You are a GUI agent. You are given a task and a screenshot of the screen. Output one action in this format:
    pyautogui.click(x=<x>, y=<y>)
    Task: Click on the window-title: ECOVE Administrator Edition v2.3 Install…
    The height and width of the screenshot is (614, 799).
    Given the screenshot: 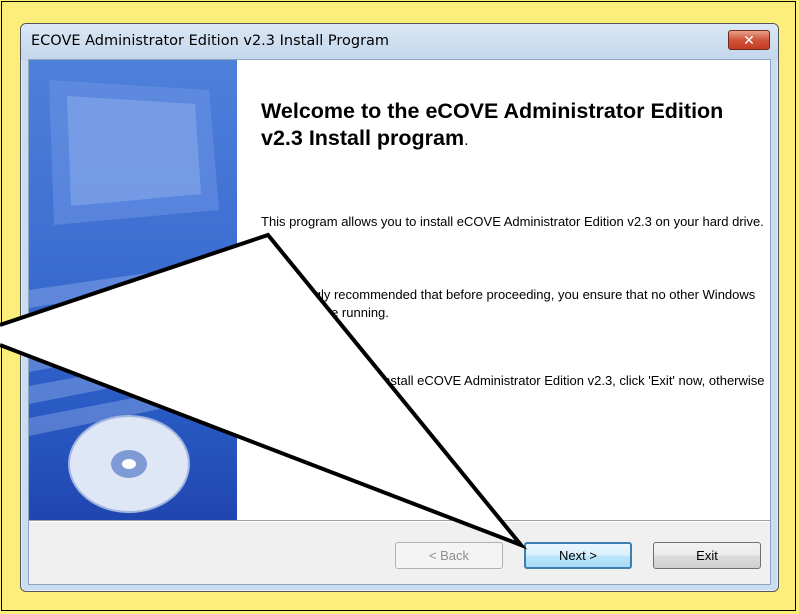 What is the action you would take?
    pyautogui.click(x=210, y=41)
    